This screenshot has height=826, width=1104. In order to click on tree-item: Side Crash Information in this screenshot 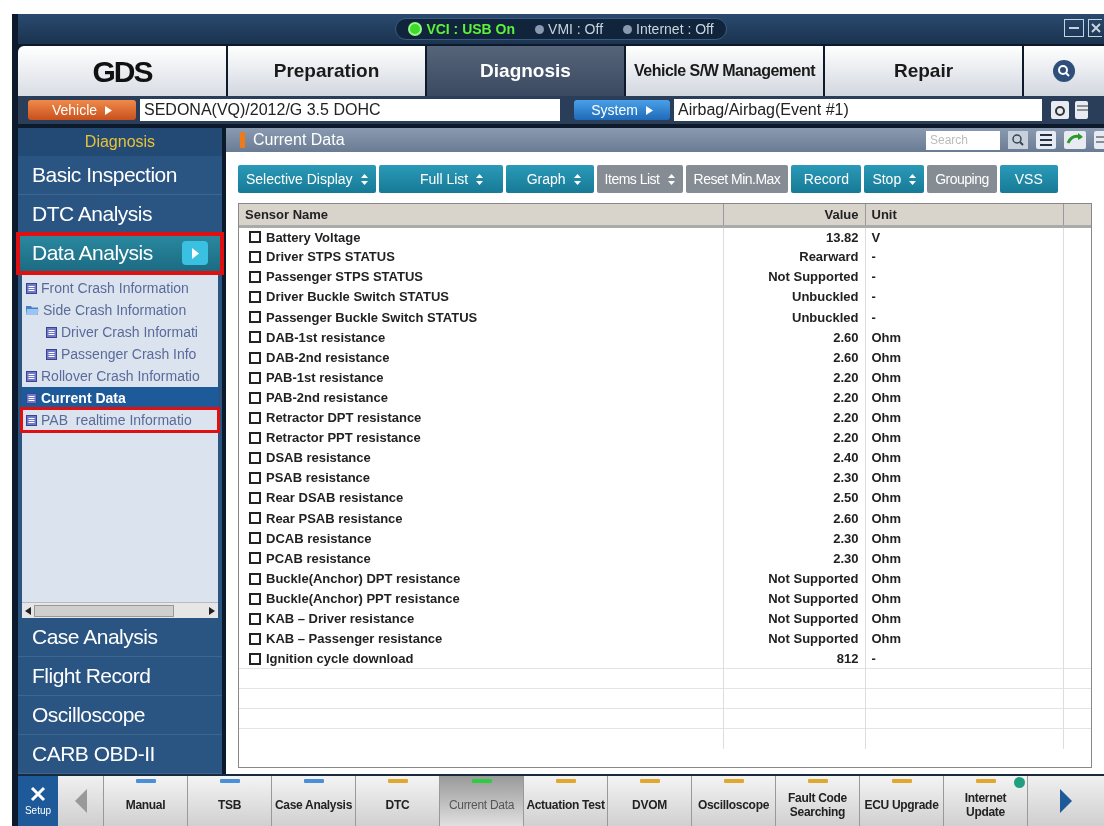, I will do `click(120, 310)`.